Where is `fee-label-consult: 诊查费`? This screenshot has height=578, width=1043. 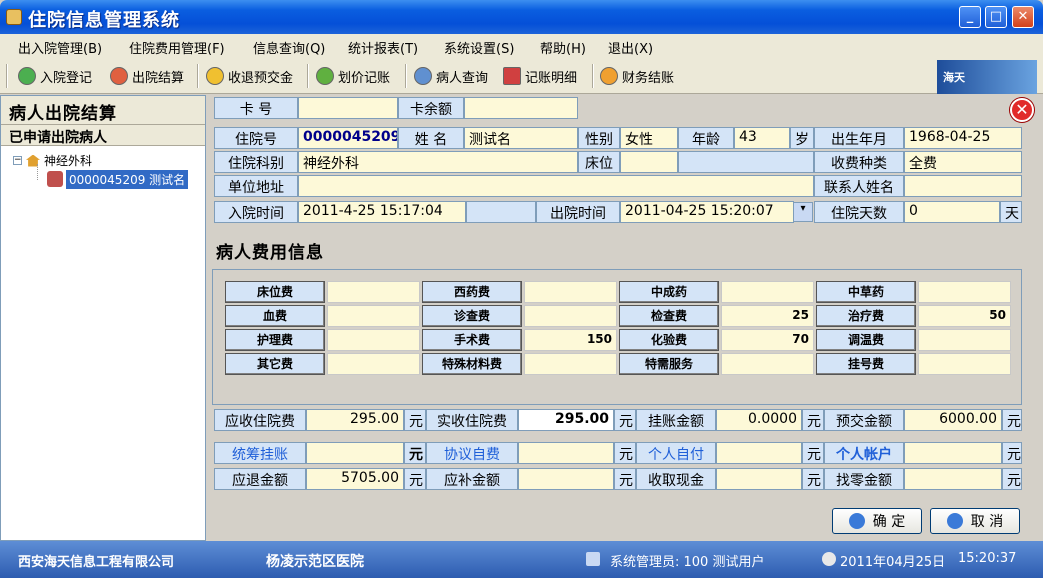 fee-label-consult: 诊查费 is located at coordinates (472, 316).